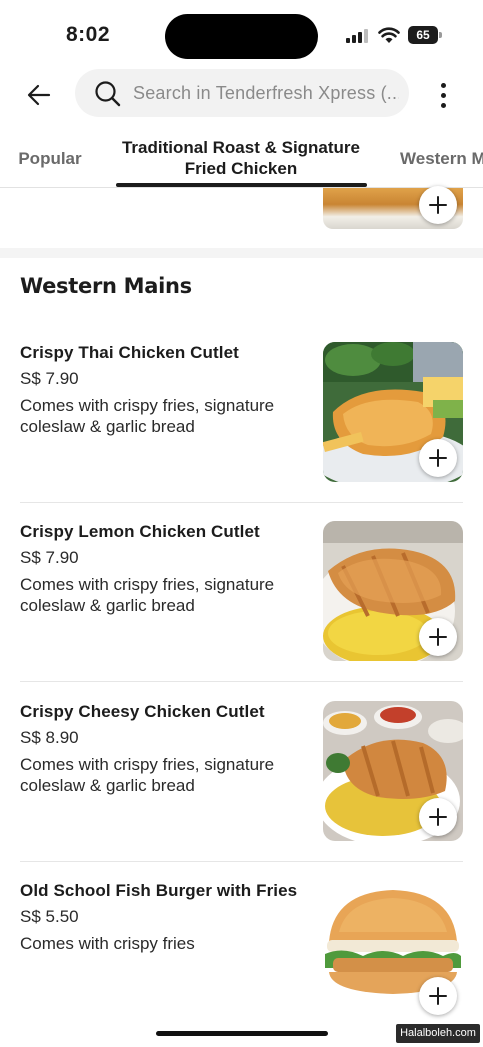 The image size is (483, 1047). Describe the element at coordinates (108, 94) in the screenshot. I see `search-icon` at that location.